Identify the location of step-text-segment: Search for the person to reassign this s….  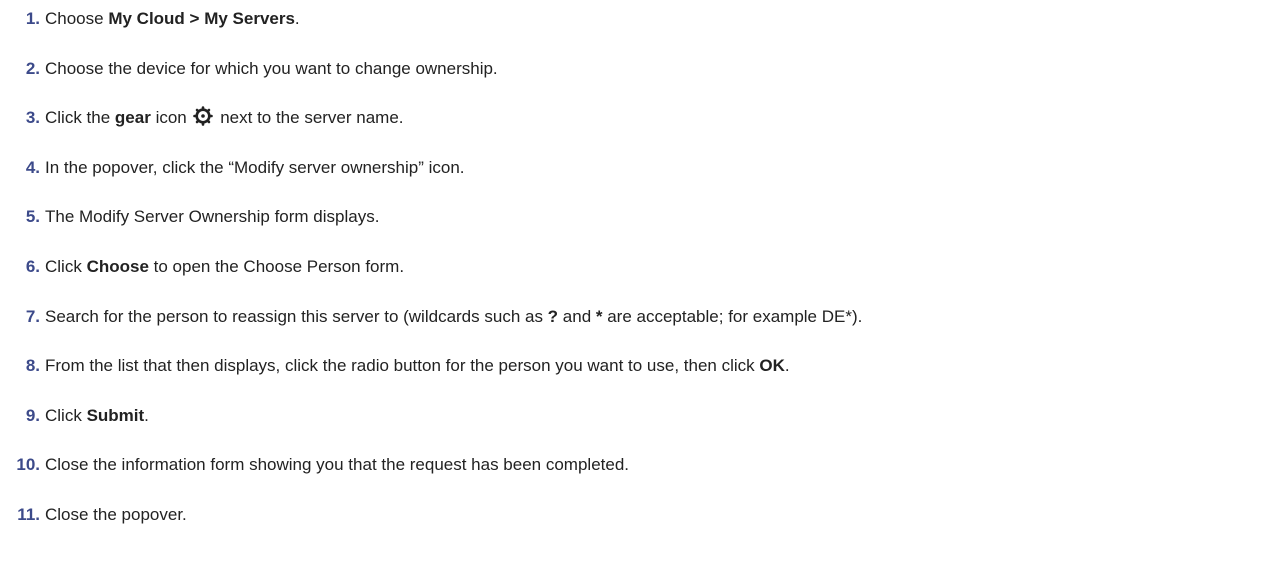
(296, 316).